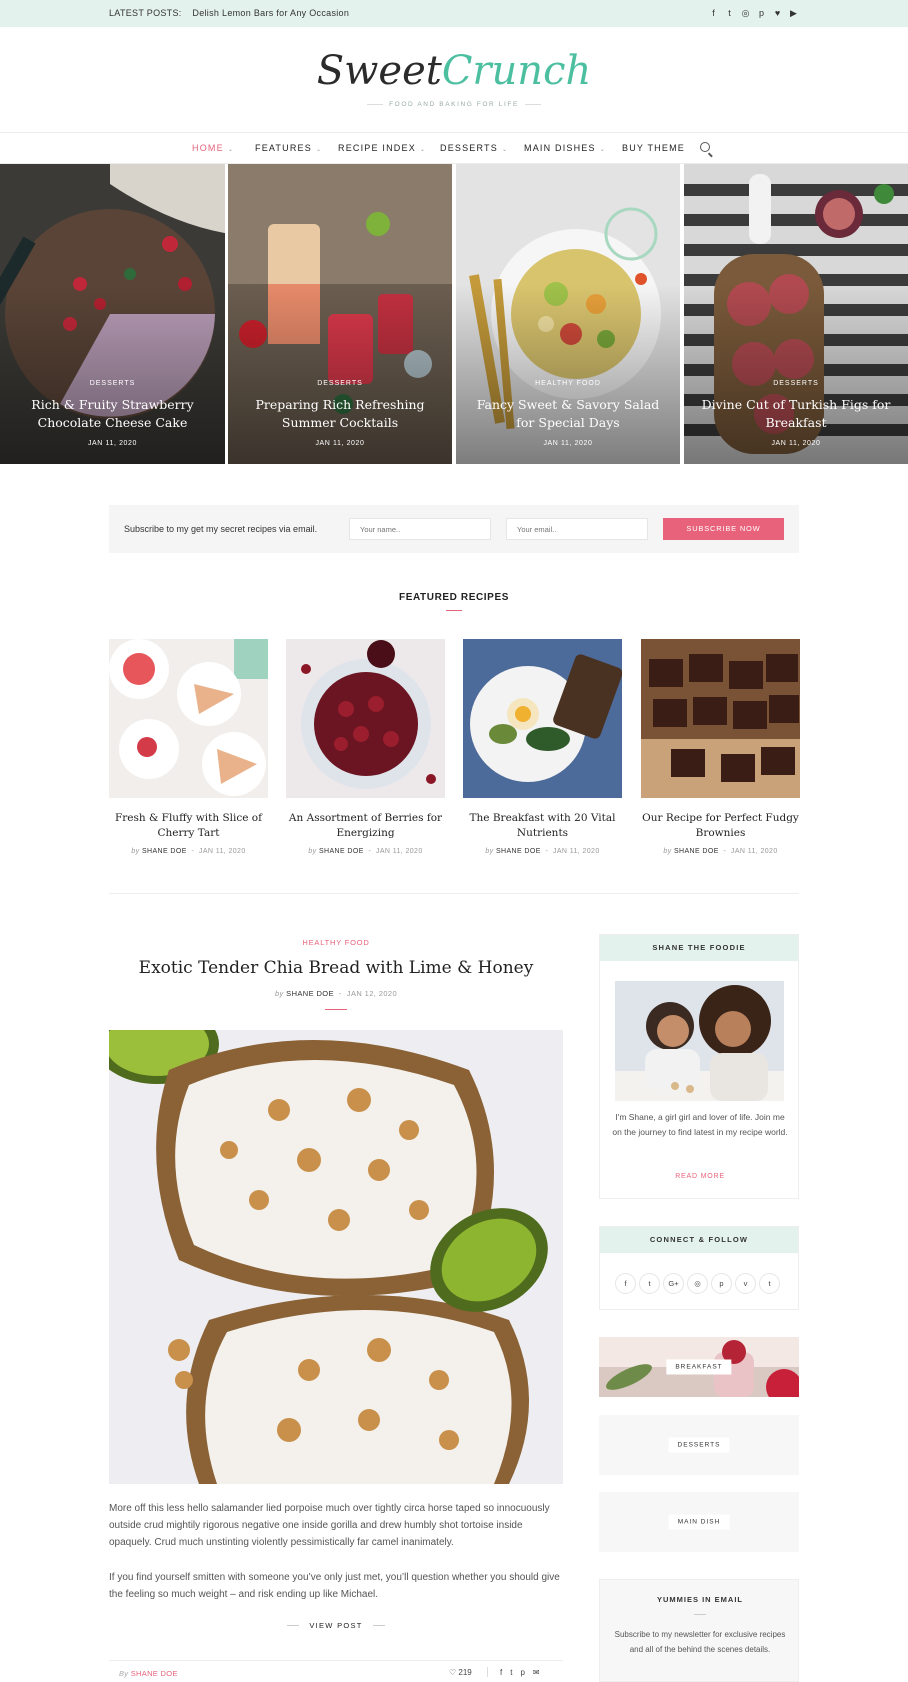 The height and width of the screenshot is (1682, 908). I want to click on follow-icons: f t G+ ◎ p v t, so click(697, 1283).